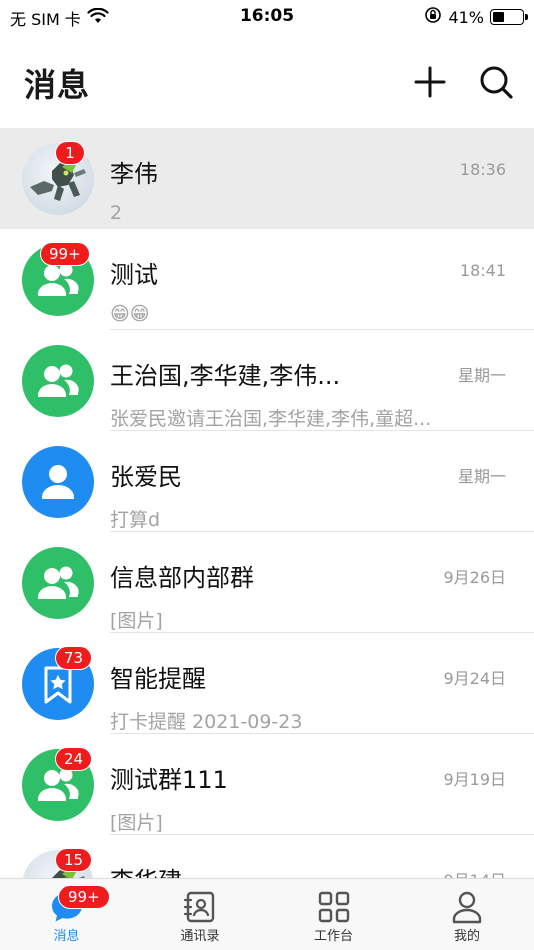 This screenshot has width=534, height=950. Describe the element at coordinates (74, 759) in the screenshot. I see `unread-badge: 24` at that location.